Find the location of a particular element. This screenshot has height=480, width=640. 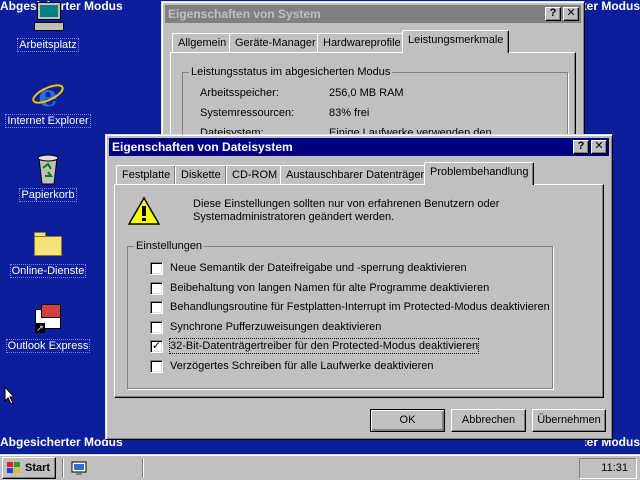

tab-leistungsmerkmale: Leistungsmerkmale is located at coordinates (456, 41).